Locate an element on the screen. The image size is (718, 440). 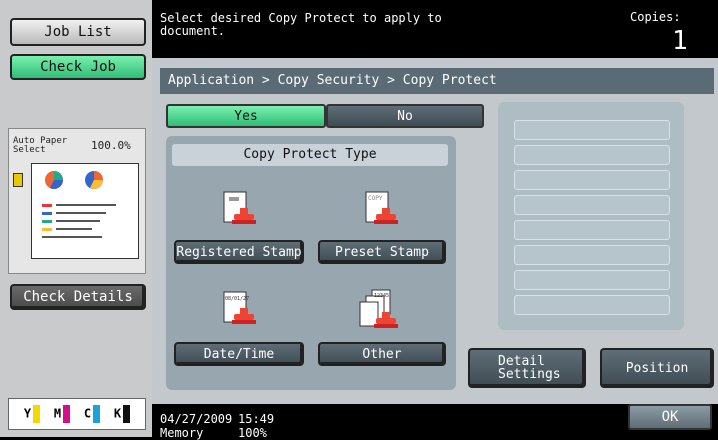
toner-levels: Y M C K is located at coordinates (77, 414).